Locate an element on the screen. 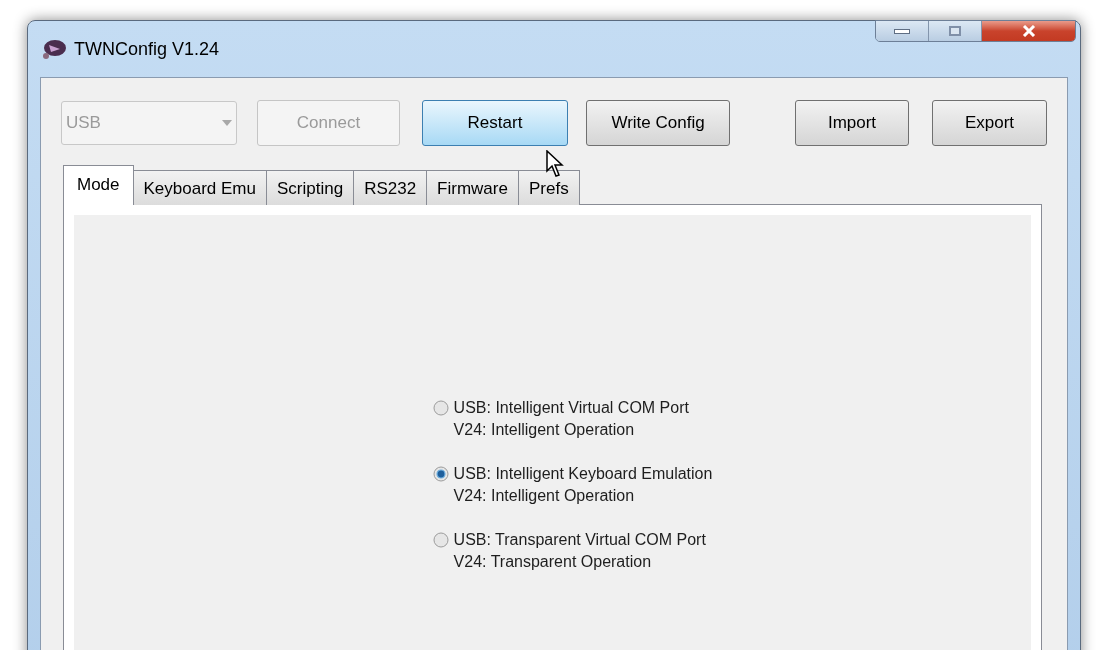  tab: Firmware is located at coordinates (473, 187).